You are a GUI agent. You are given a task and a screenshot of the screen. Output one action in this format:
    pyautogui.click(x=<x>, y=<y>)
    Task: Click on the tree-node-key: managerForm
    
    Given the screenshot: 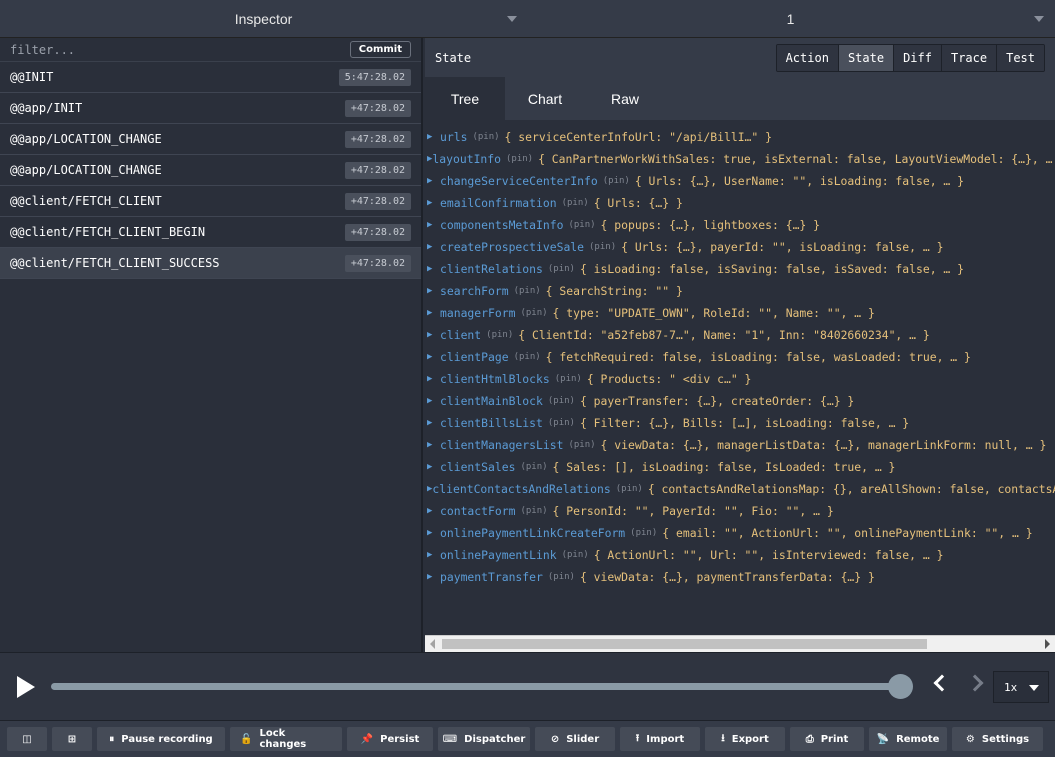 What is the action you would take?
    pyautogui.click(x=477, y=313)
    